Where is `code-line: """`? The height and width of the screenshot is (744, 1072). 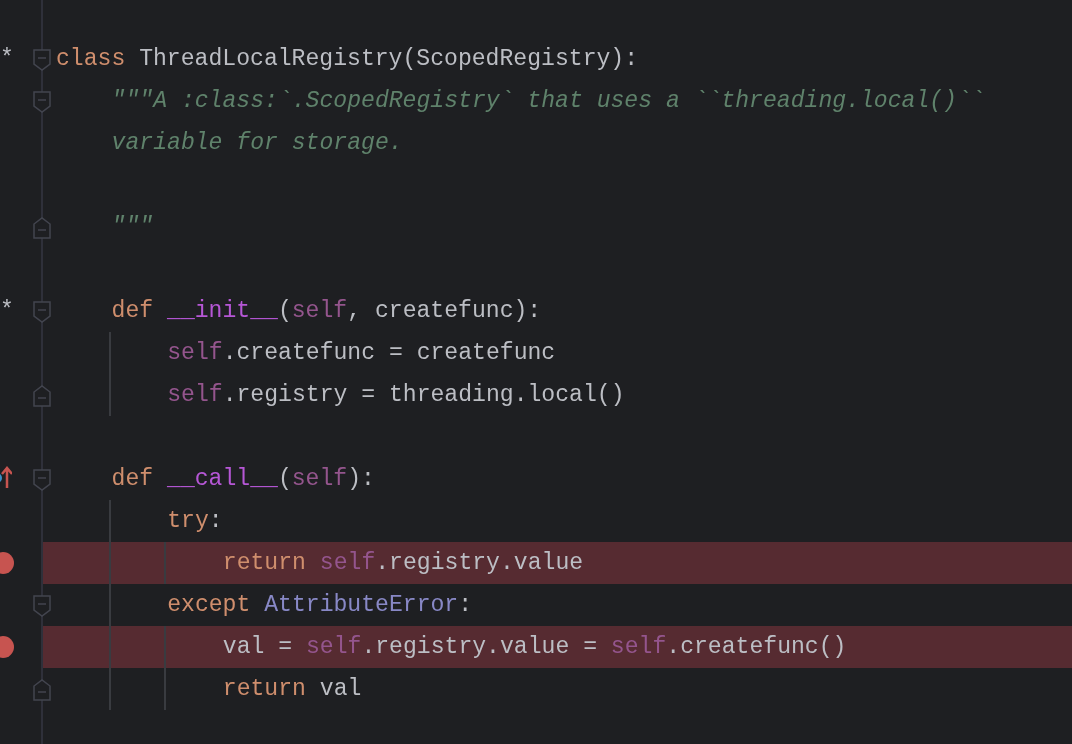
code-line: """ is located at coordinates (132, 227).